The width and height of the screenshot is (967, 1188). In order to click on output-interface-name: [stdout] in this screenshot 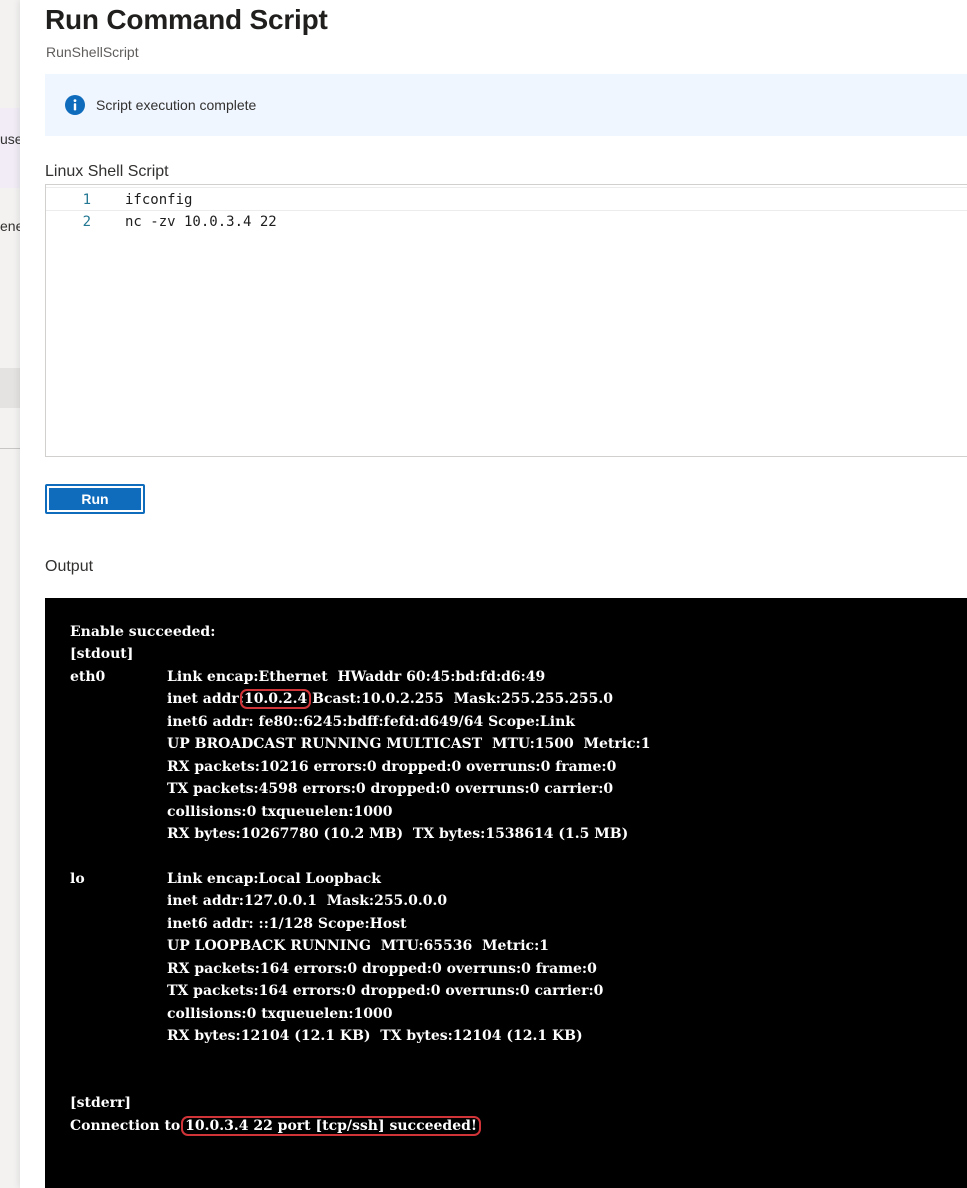, I will do `click(102, 654)`.